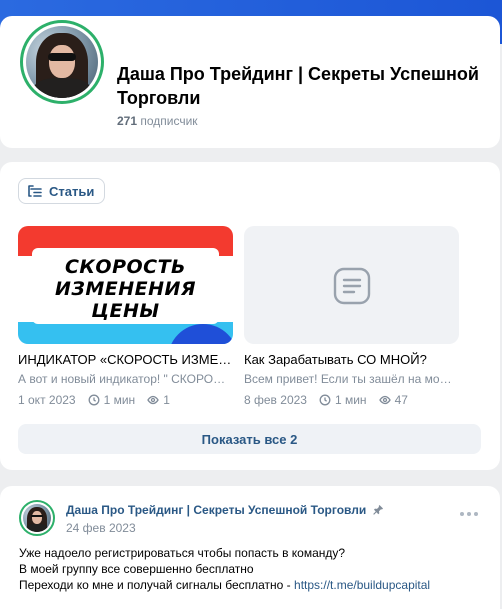 The image size is (502, 609). I want to click on tab-articles: Статьи, so click(62, 191).